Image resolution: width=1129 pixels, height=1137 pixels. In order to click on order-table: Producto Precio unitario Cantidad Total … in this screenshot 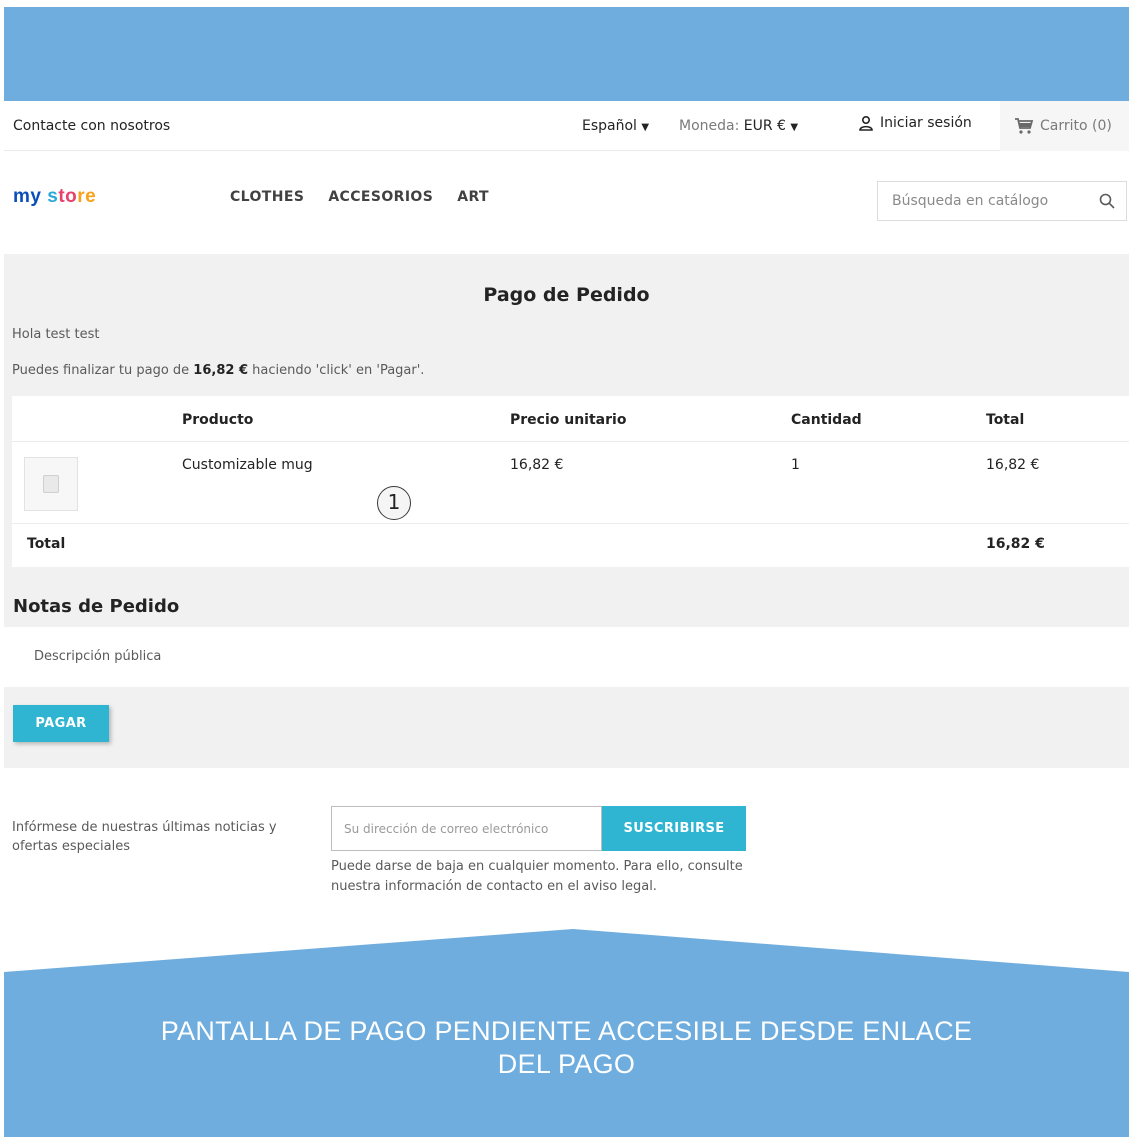, I will do `click(570, 481)`.